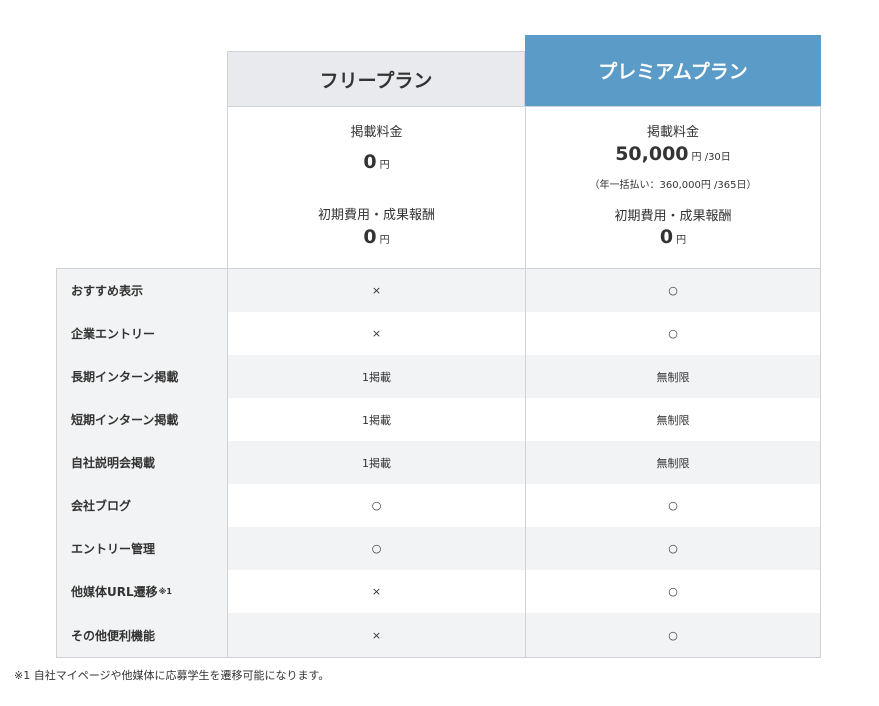  What do you see at coordinates (652, 154) in the screenshot?
I see `premium-listing-fee-value: 50,000` at bounding box center [652, 154].